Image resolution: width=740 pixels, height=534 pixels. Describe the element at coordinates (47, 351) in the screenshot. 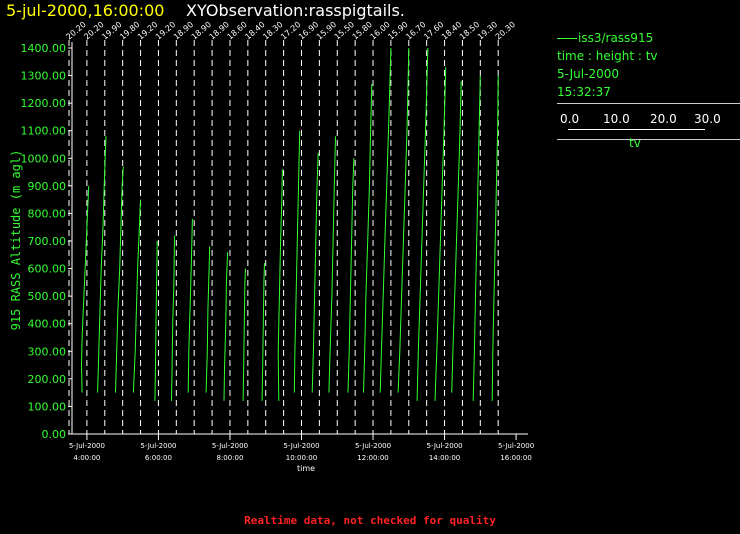

I see `y-tick-label: 300.00` at that location.